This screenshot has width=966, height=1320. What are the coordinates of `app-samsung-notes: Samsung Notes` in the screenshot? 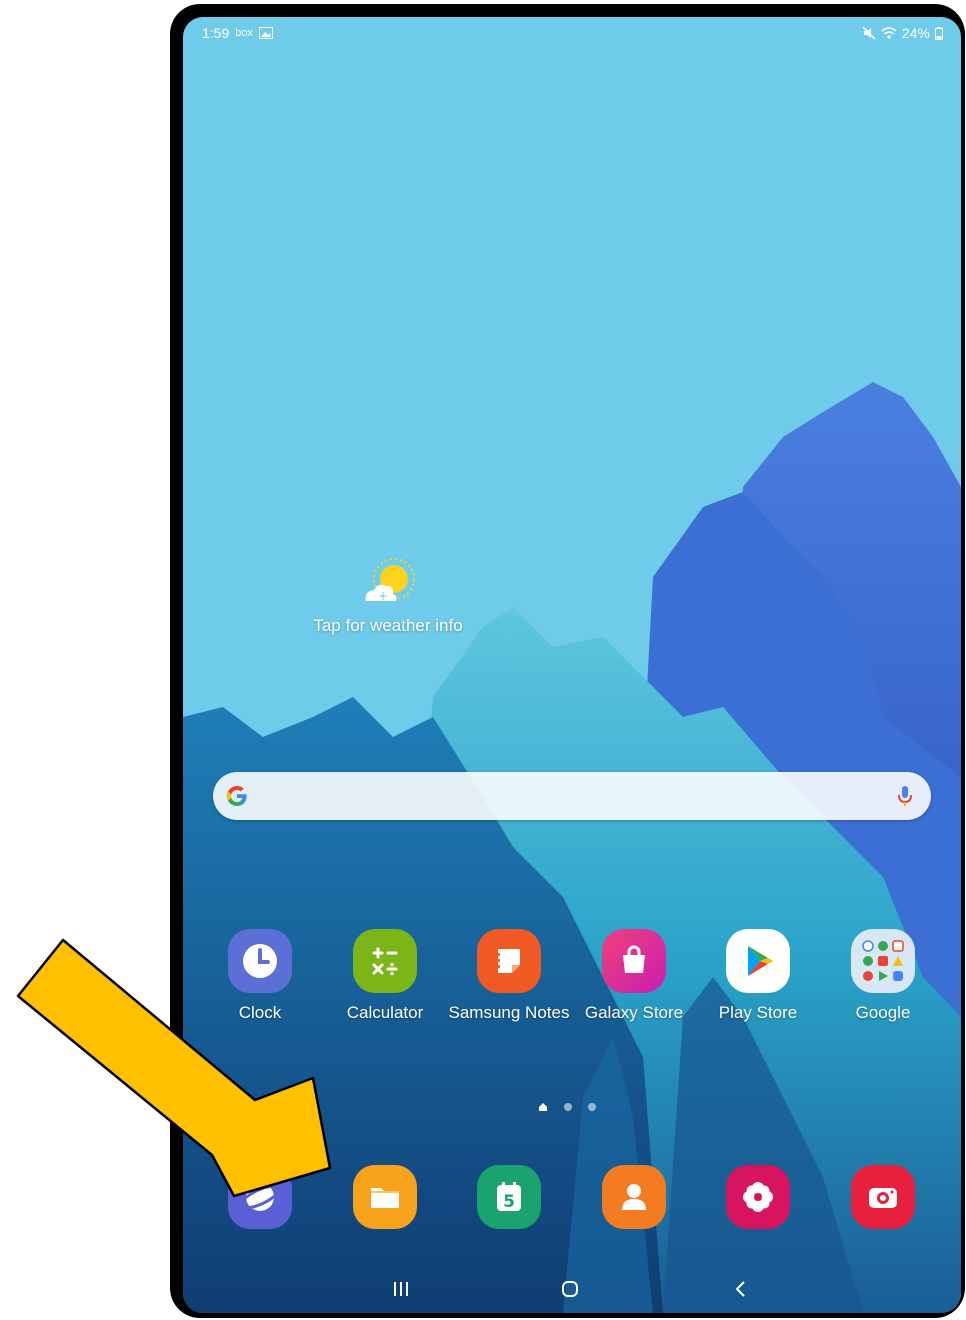 It's located at (509, 976).